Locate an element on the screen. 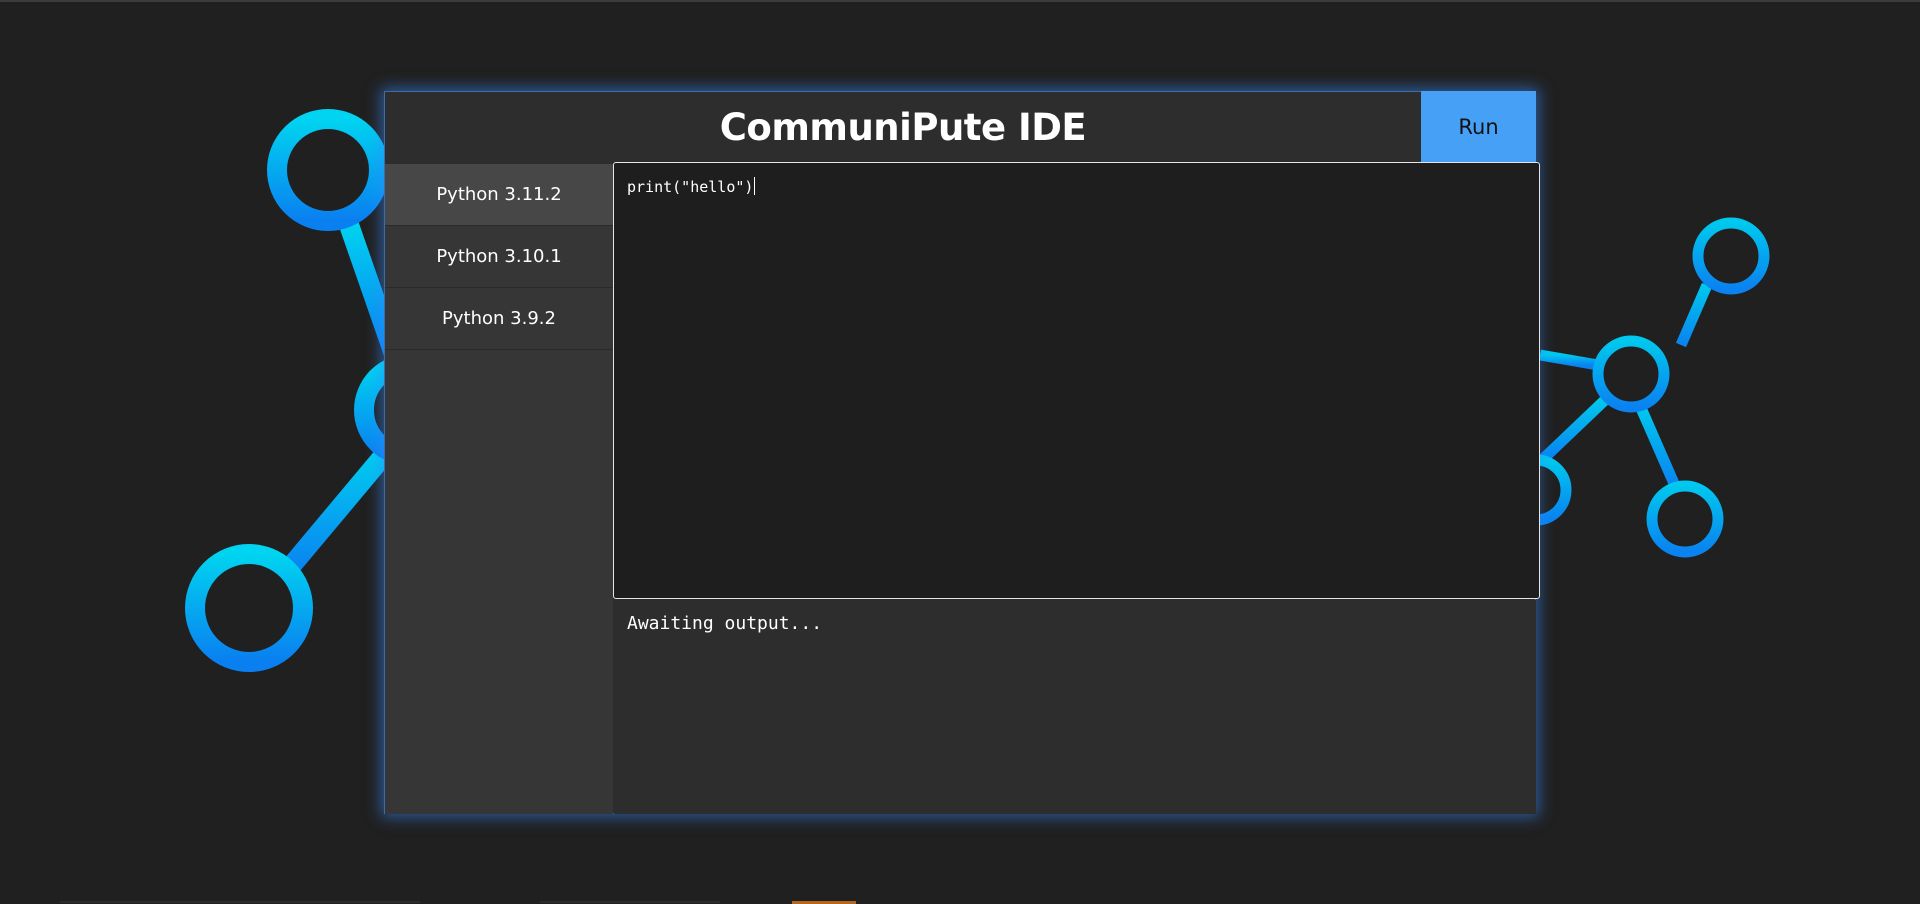 The height and width of the screenshot is (904, 1920). app-title: CommuniPute IDE is located at coordinates (903, 127).